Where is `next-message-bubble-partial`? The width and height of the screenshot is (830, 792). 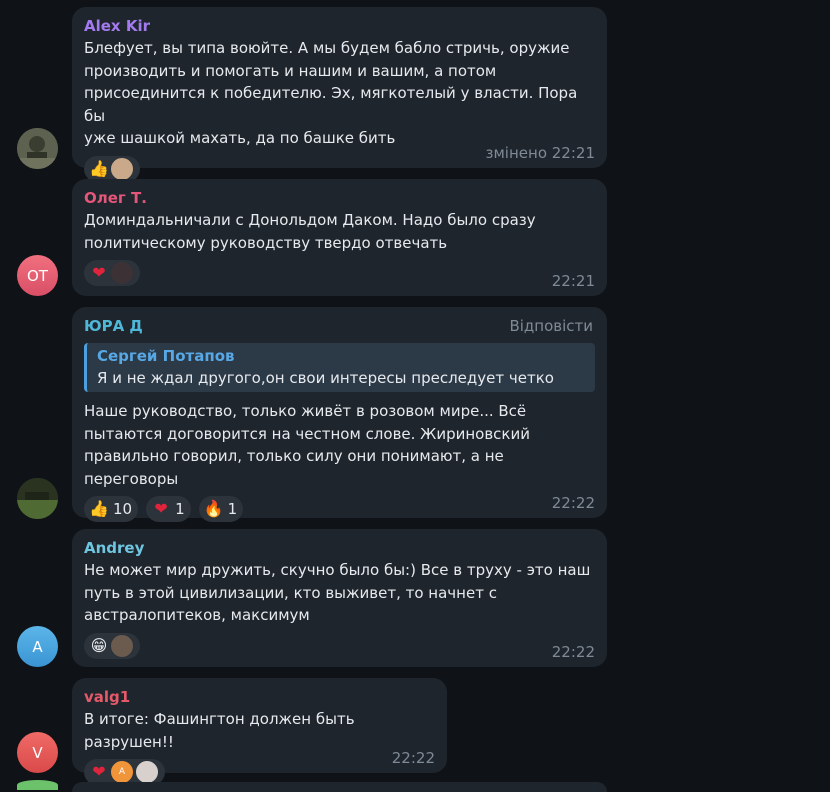 next-message-bubble-partial is located at coordinates (339, 787).